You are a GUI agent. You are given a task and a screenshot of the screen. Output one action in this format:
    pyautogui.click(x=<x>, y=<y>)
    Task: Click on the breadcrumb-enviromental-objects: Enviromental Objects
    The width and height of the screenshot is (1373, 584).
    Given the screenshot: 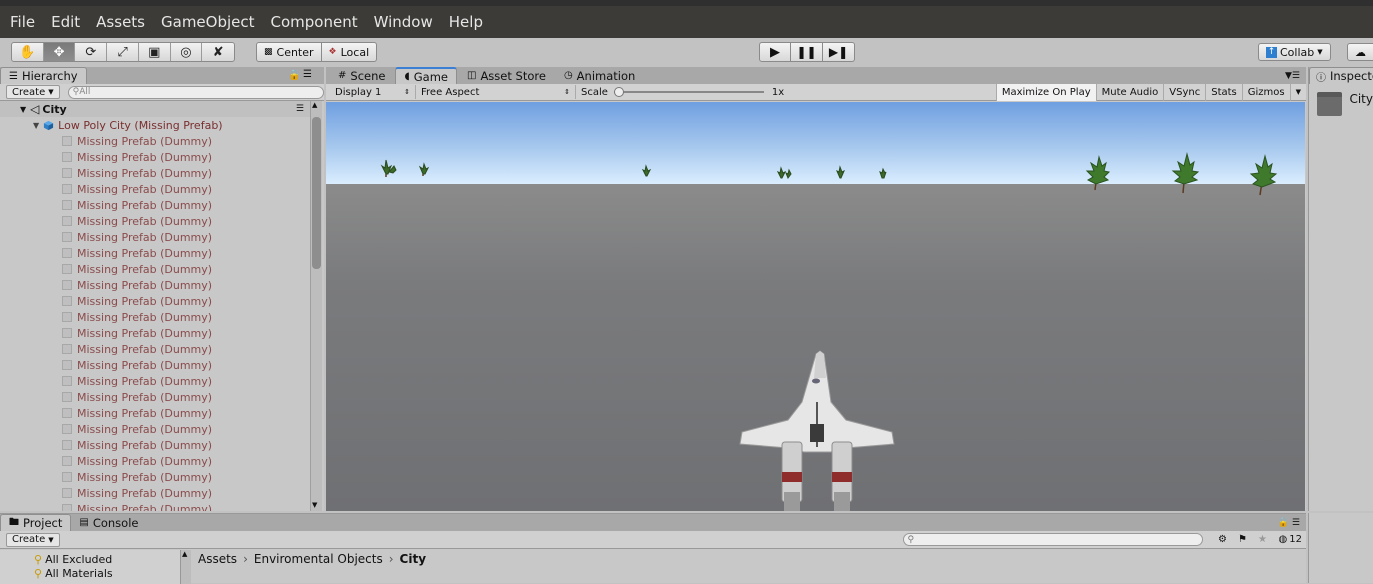 What is the action you would take?
    pyautogui.click(x=318, y=559)
    